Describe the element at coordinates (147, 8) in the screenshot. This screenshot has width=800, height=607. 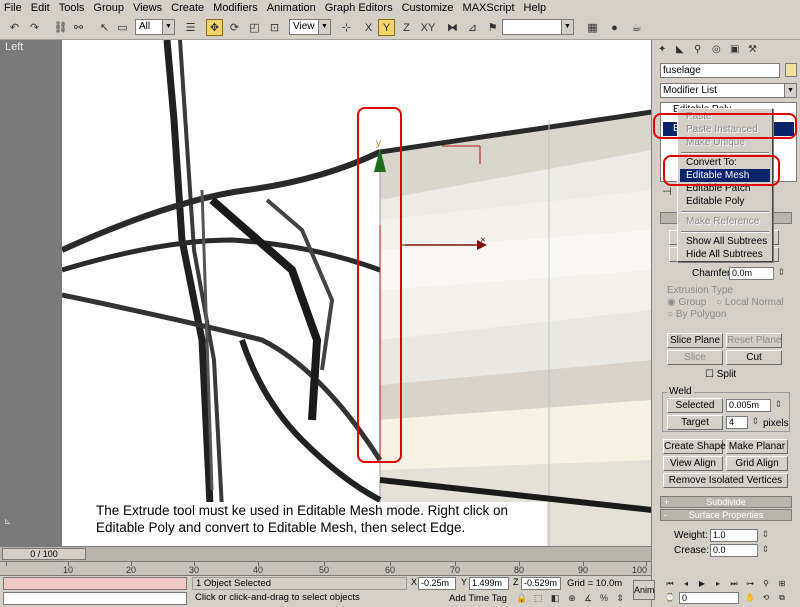
I see `menu-views: Views` at that location.